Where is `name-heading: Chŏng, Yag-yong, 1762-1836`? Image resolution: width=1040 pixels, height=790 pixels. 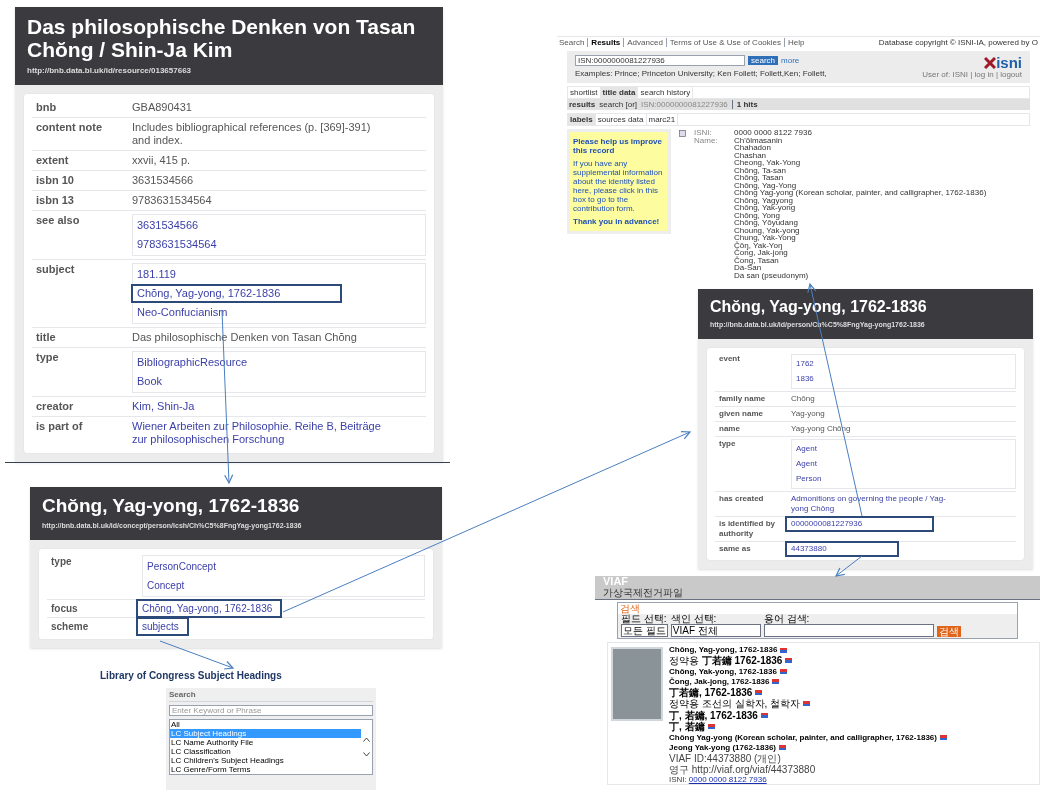 name-heading: Chŏng, Yag-yong, 1762-1836 is located at coordinates (723, 650).